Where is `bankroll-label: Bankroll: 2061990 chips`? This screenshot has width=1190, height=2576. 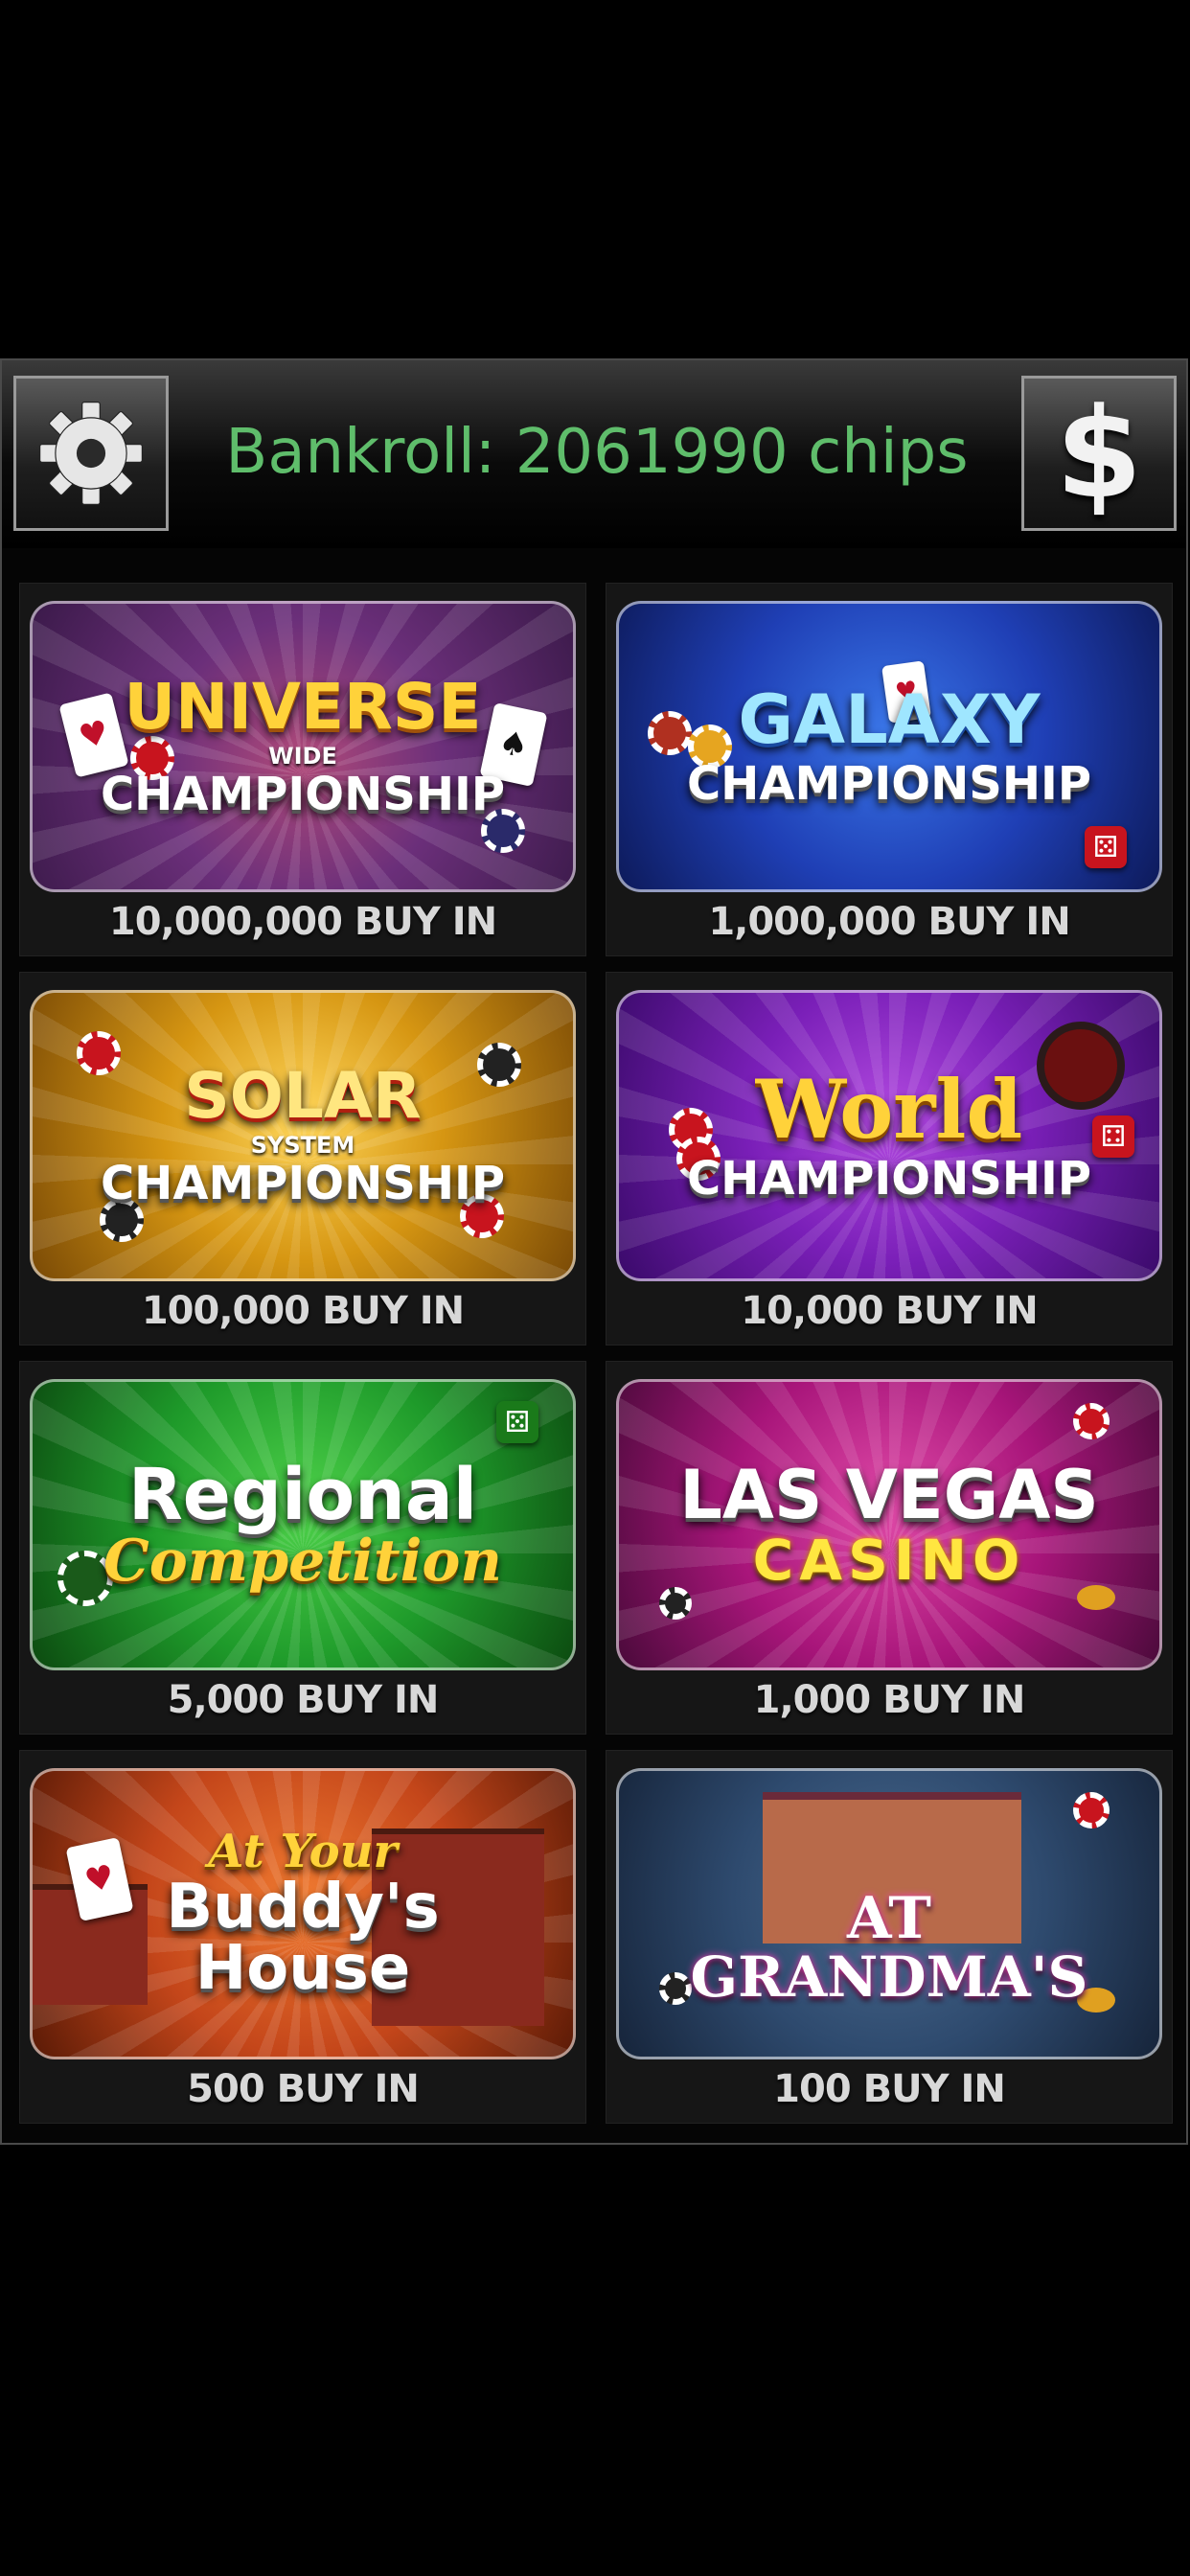
bankroll-label: Bankroll: 2061990 chips is located at coordinates (597, 452).